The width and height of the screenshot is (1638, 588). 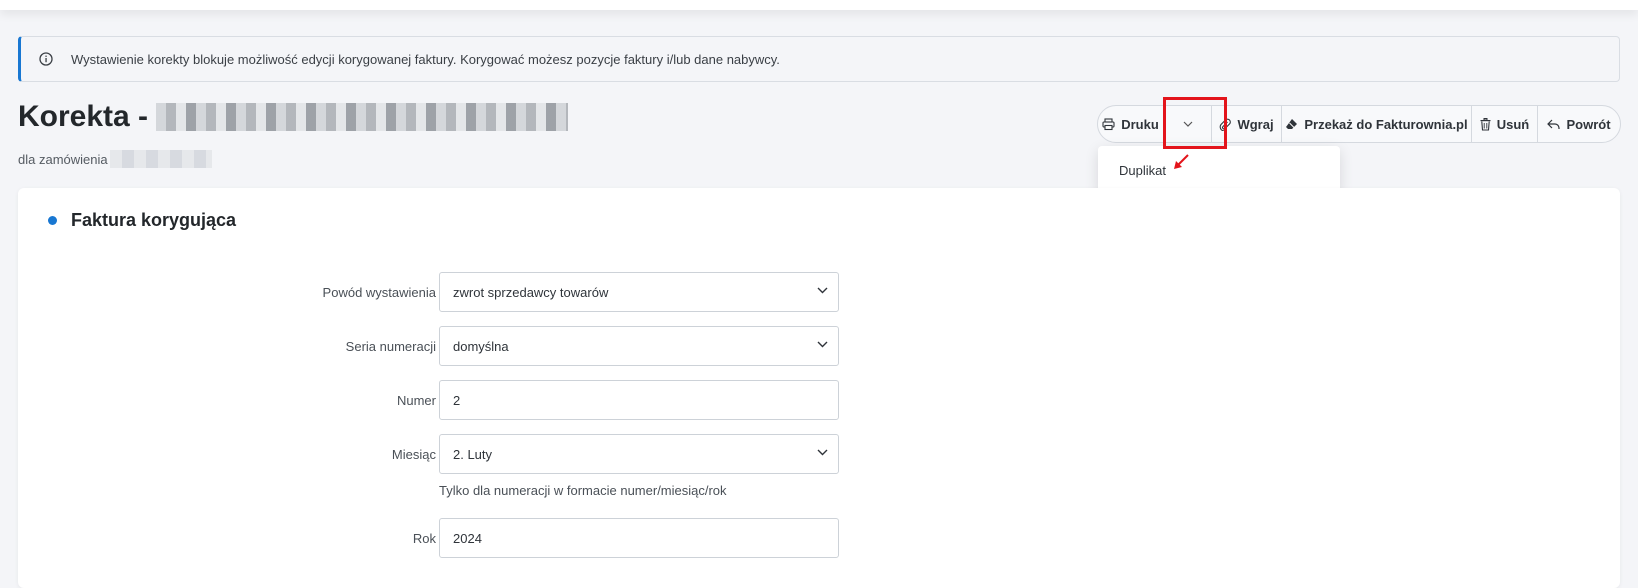 I want to click on eraser-icon, so click(x=1292, y=124).